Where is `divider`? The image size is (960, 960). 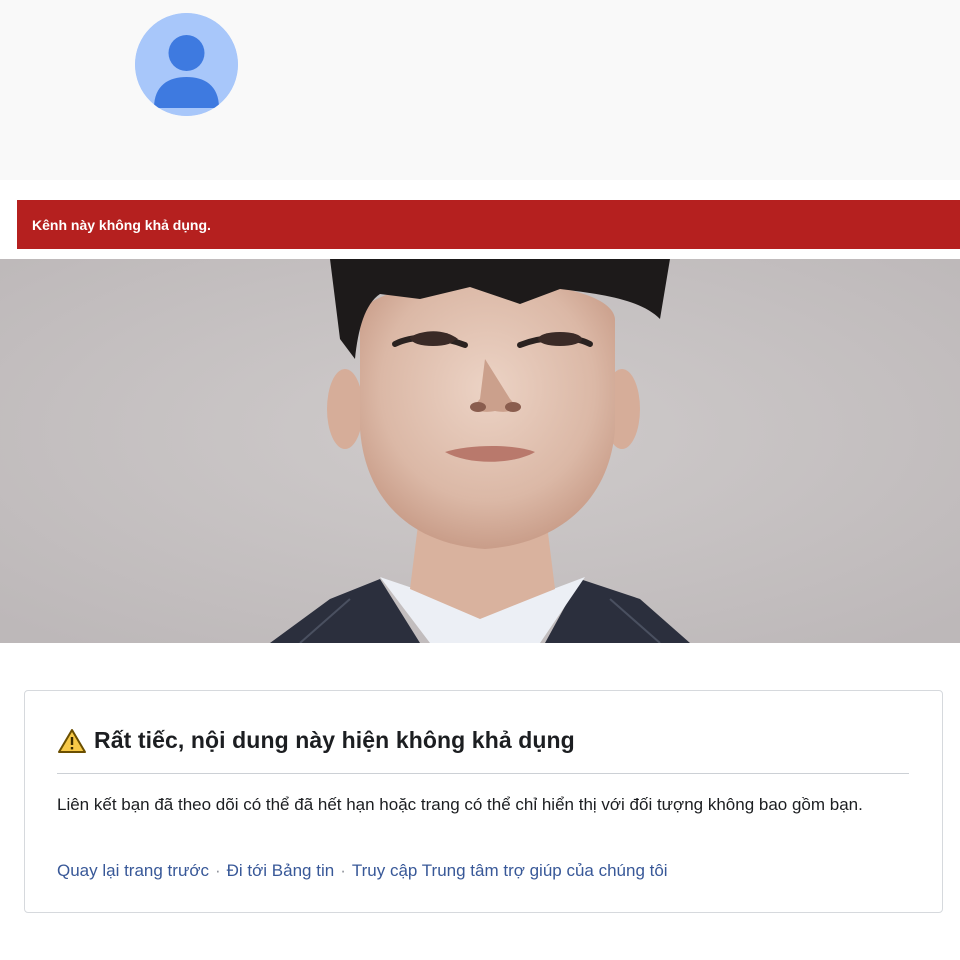 divider is located at coordinates (483, 773).